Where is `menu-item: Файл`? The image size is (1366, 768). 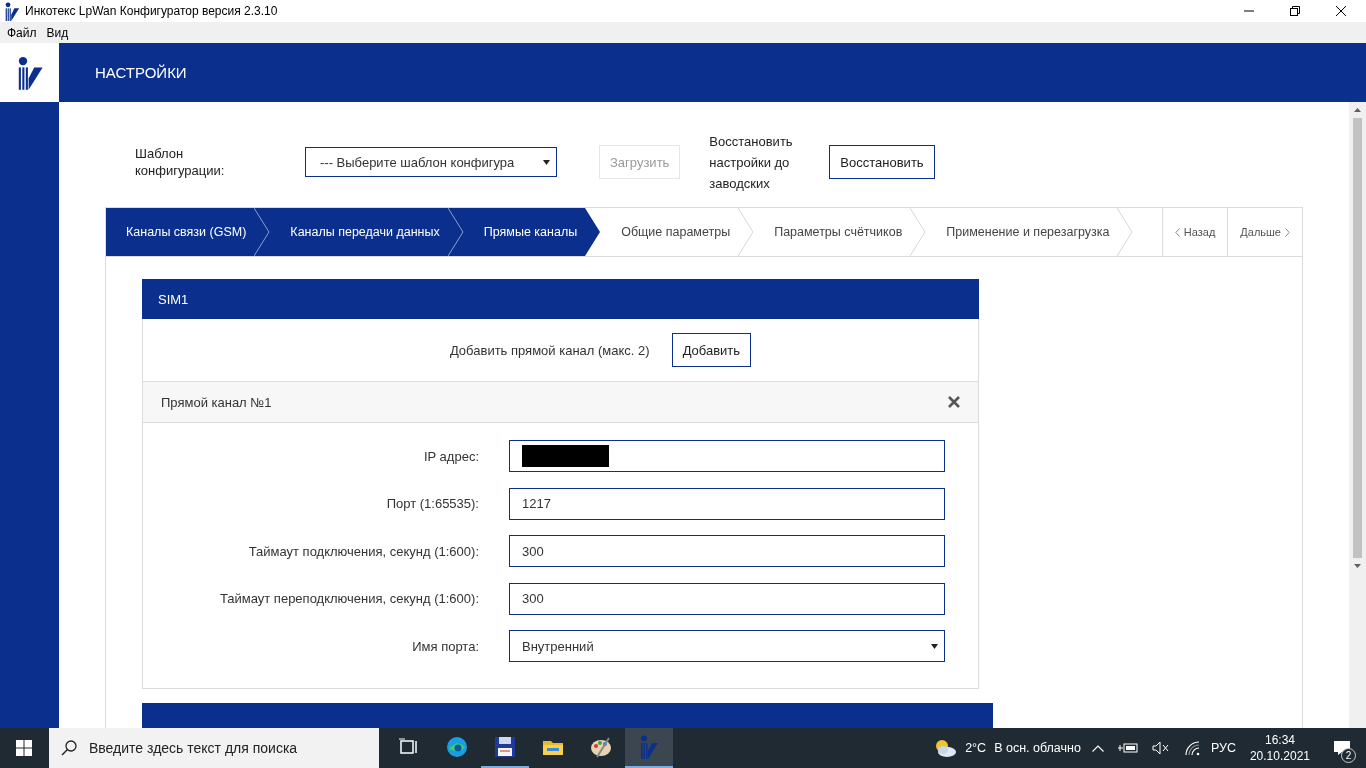
menu-item: Файл is located at coordinates (22, 32).